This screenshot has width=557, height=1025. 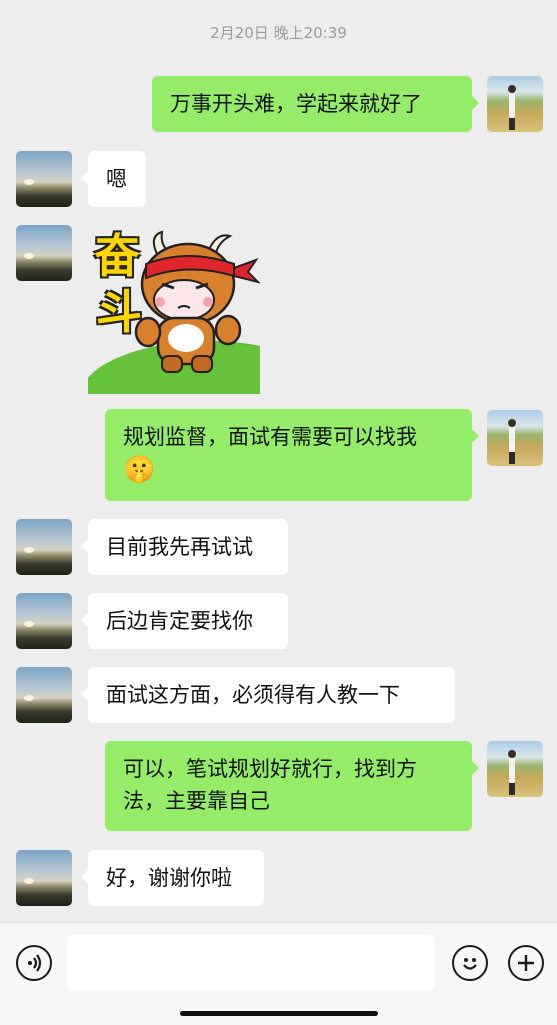 I want to click on message-text: 可以，笔试规划好就行，找到方法，主要靠自己, so click(x=270, y=785).